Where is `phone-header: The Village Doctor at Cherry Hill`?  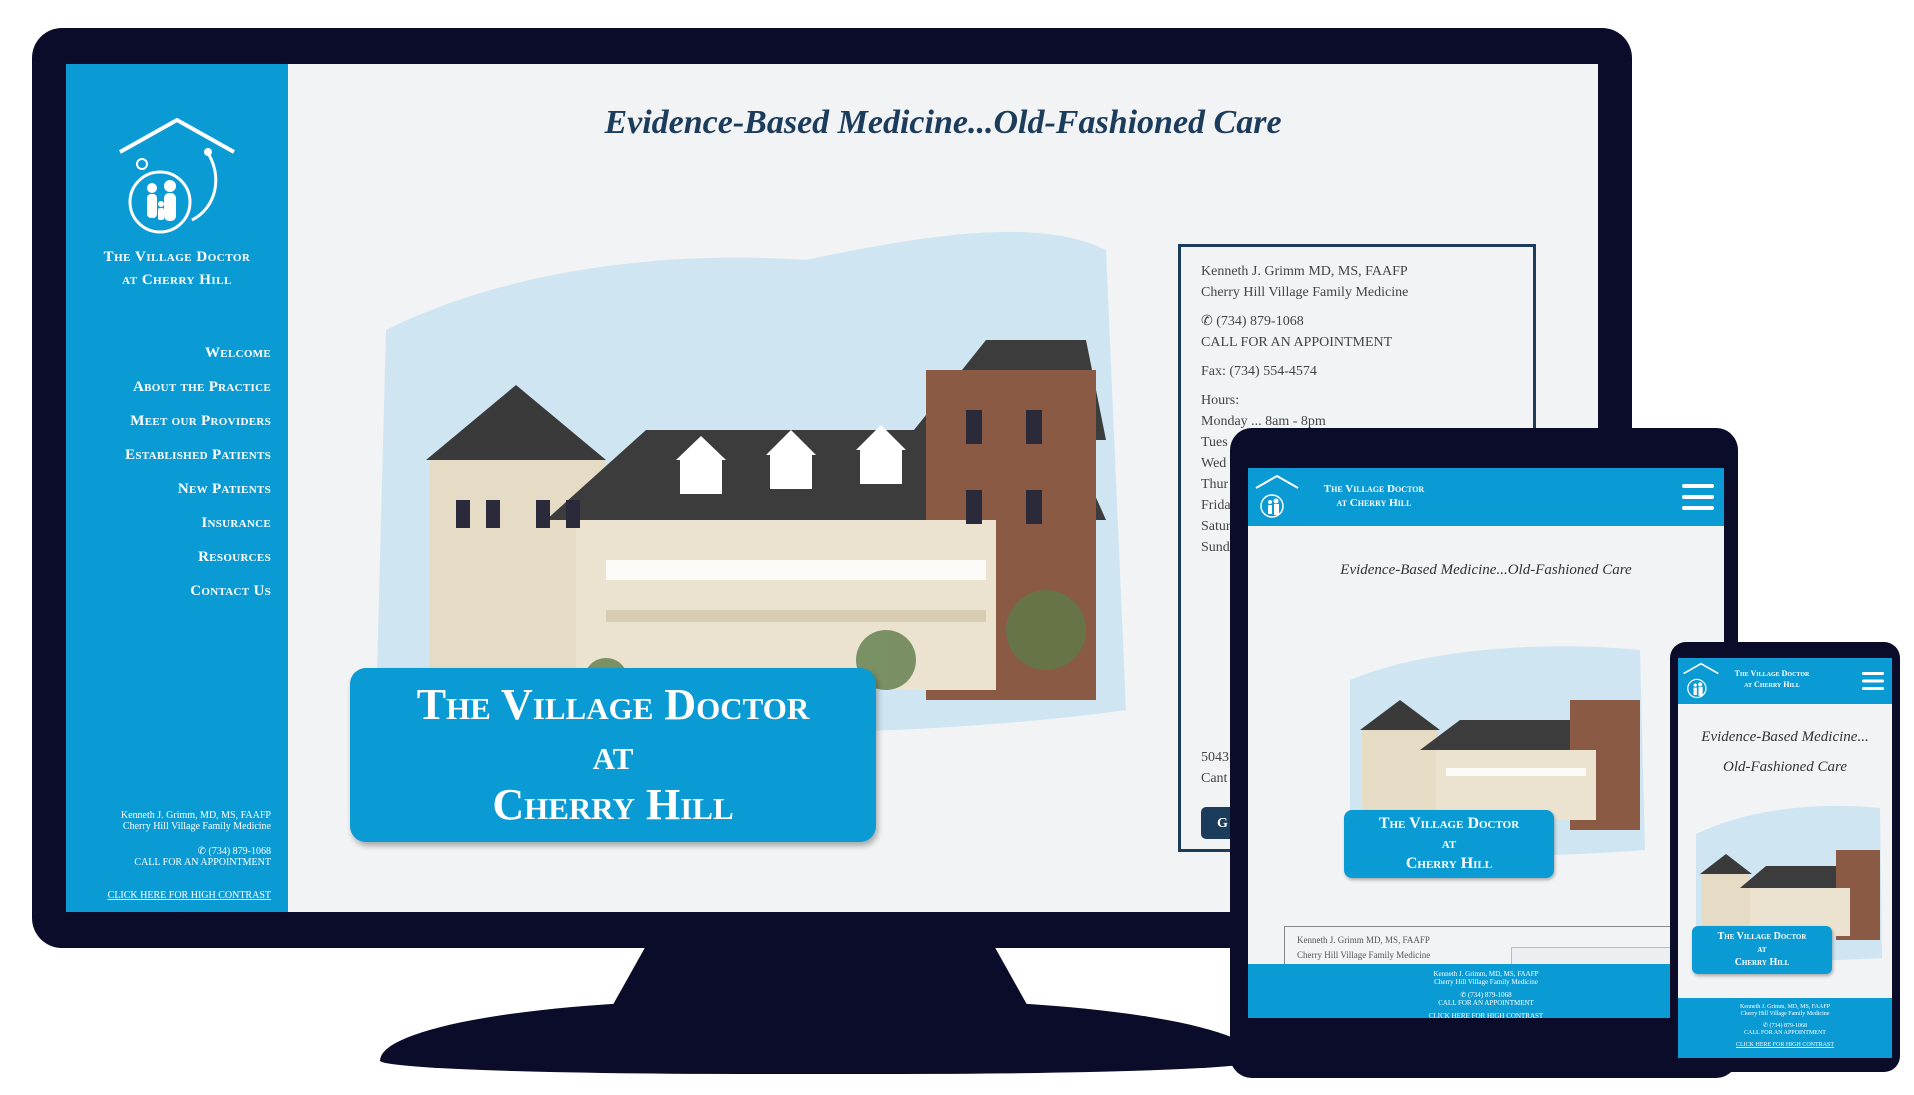
phone-header: The Village Doctor at Cherry Hill is located at coordinates (1785, 681).